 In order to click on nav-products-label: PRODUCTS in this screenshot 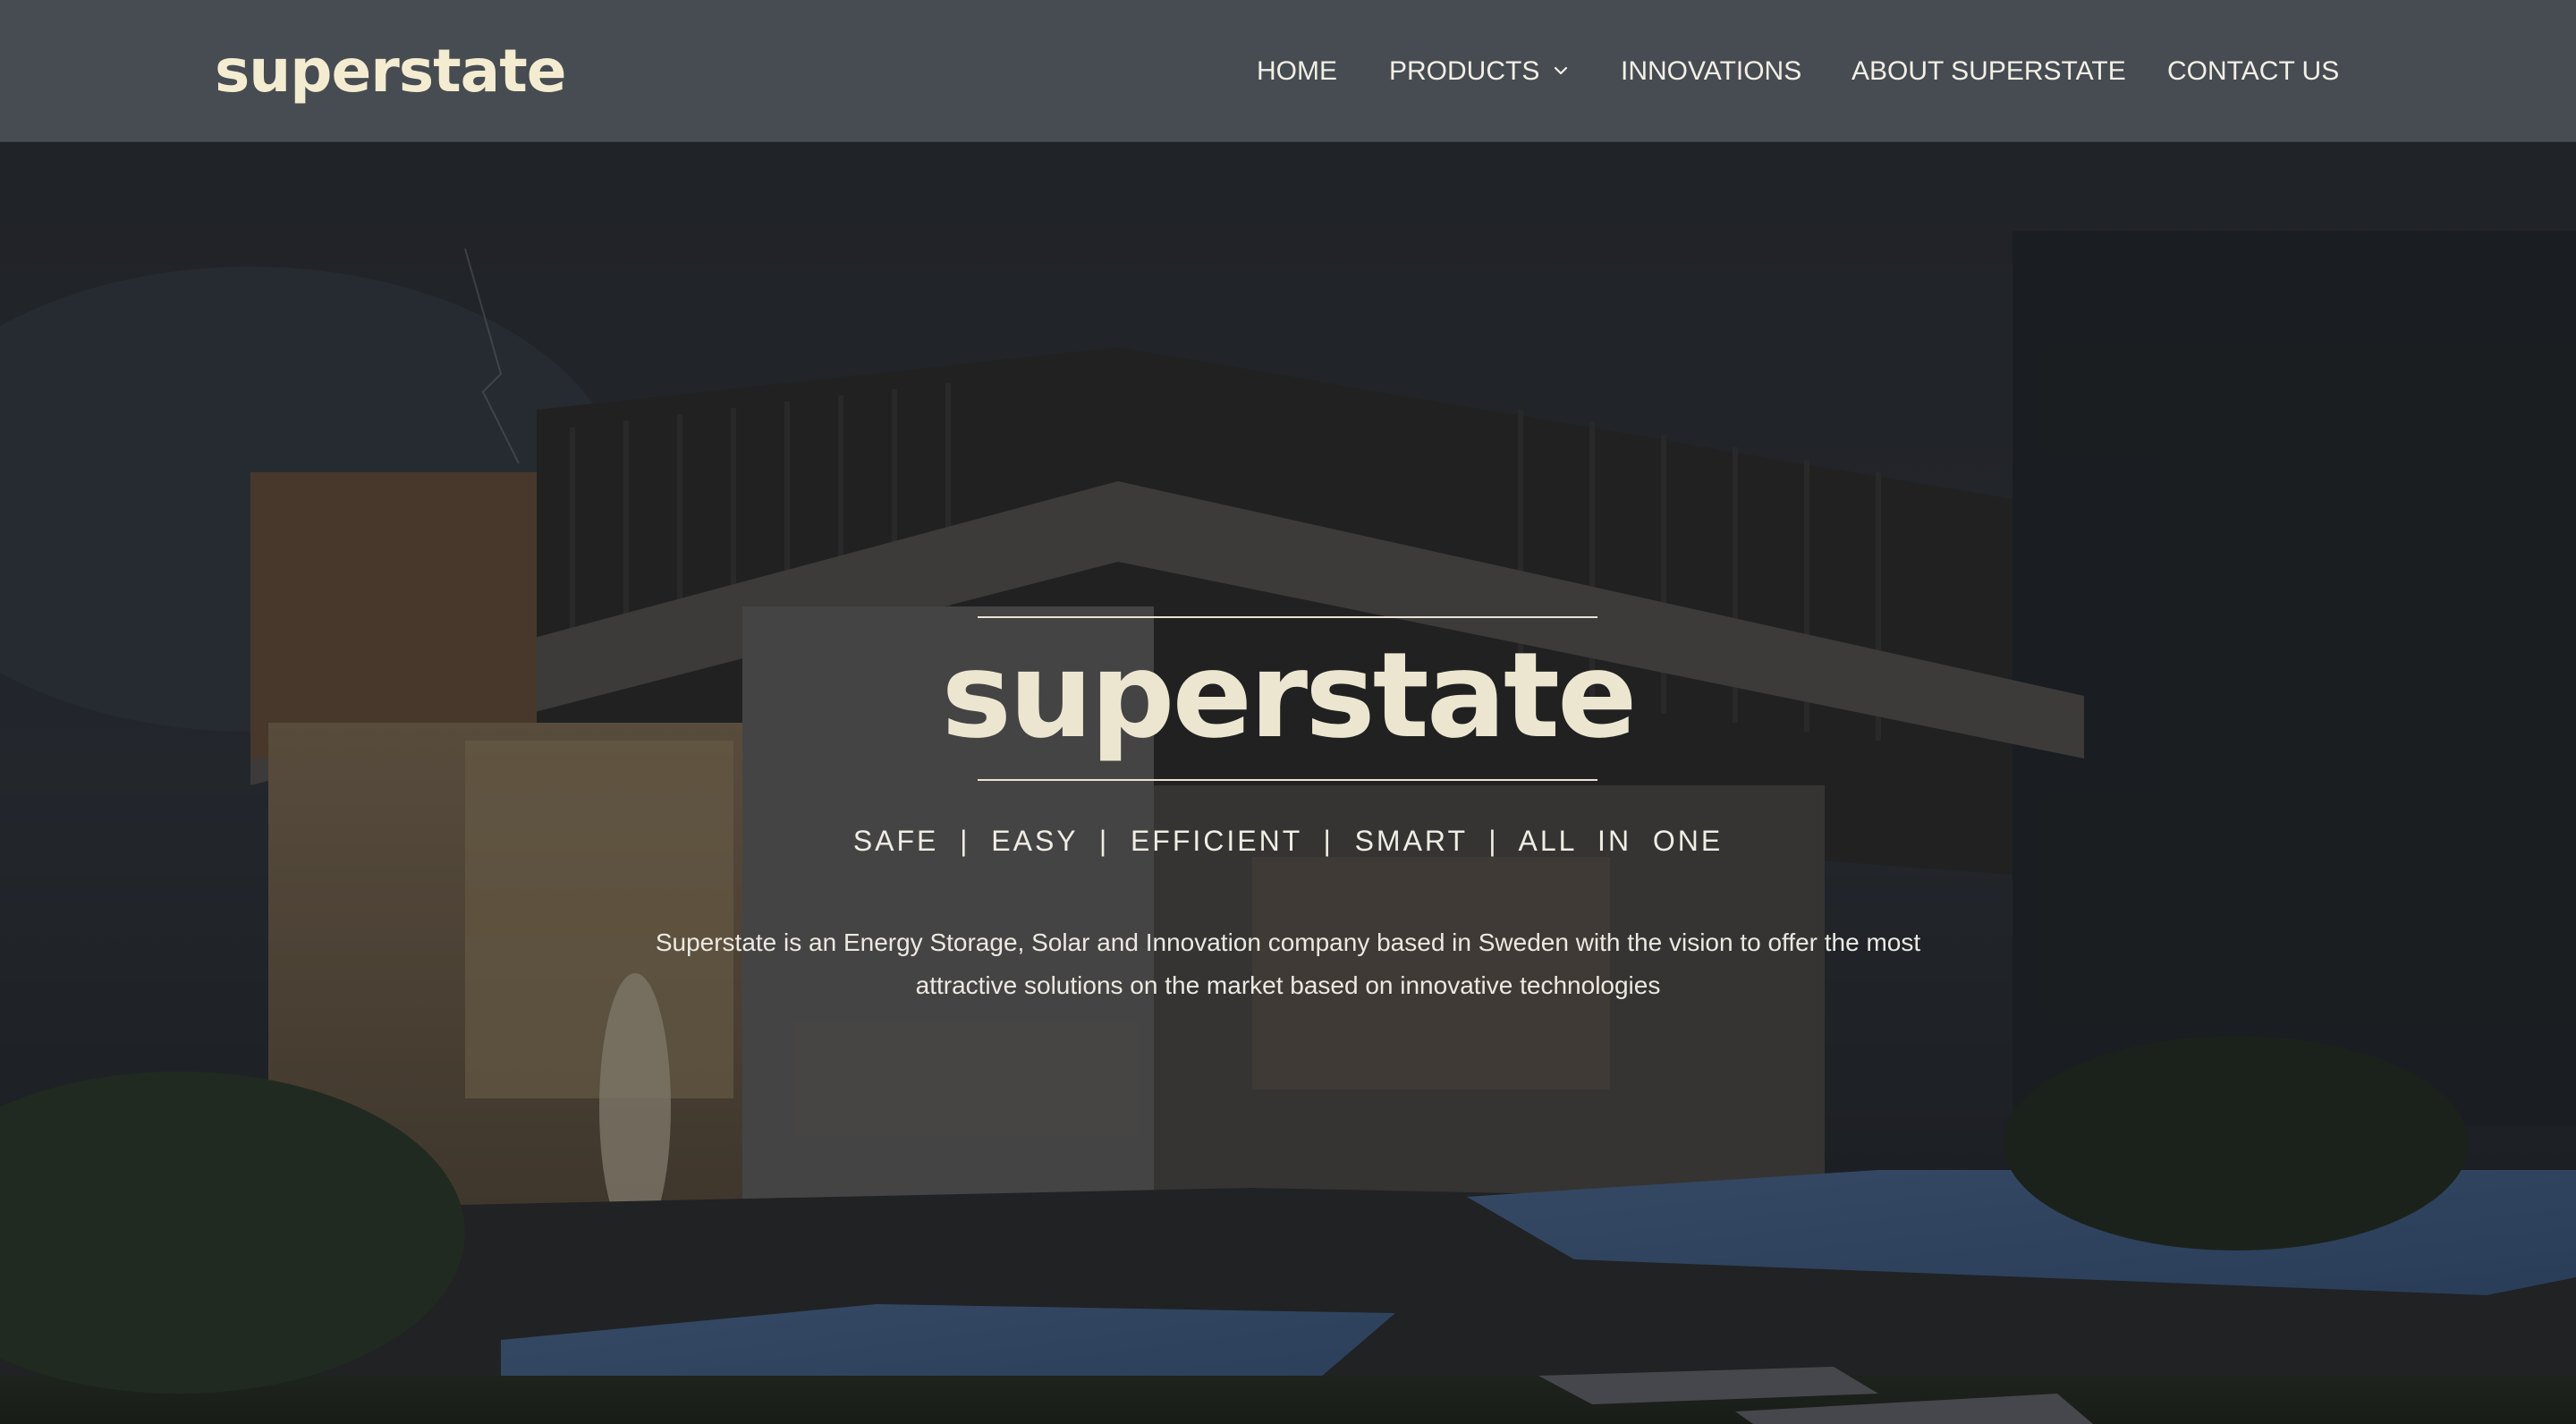, I will do `click(1464, 71)`.